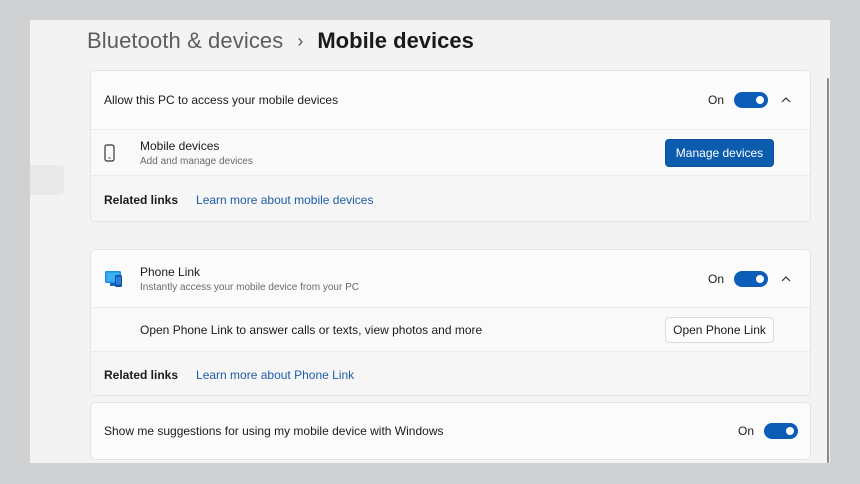 The height and width of the screenshot is (484, 860). I want to click on scrollbar, so click(828, 270).